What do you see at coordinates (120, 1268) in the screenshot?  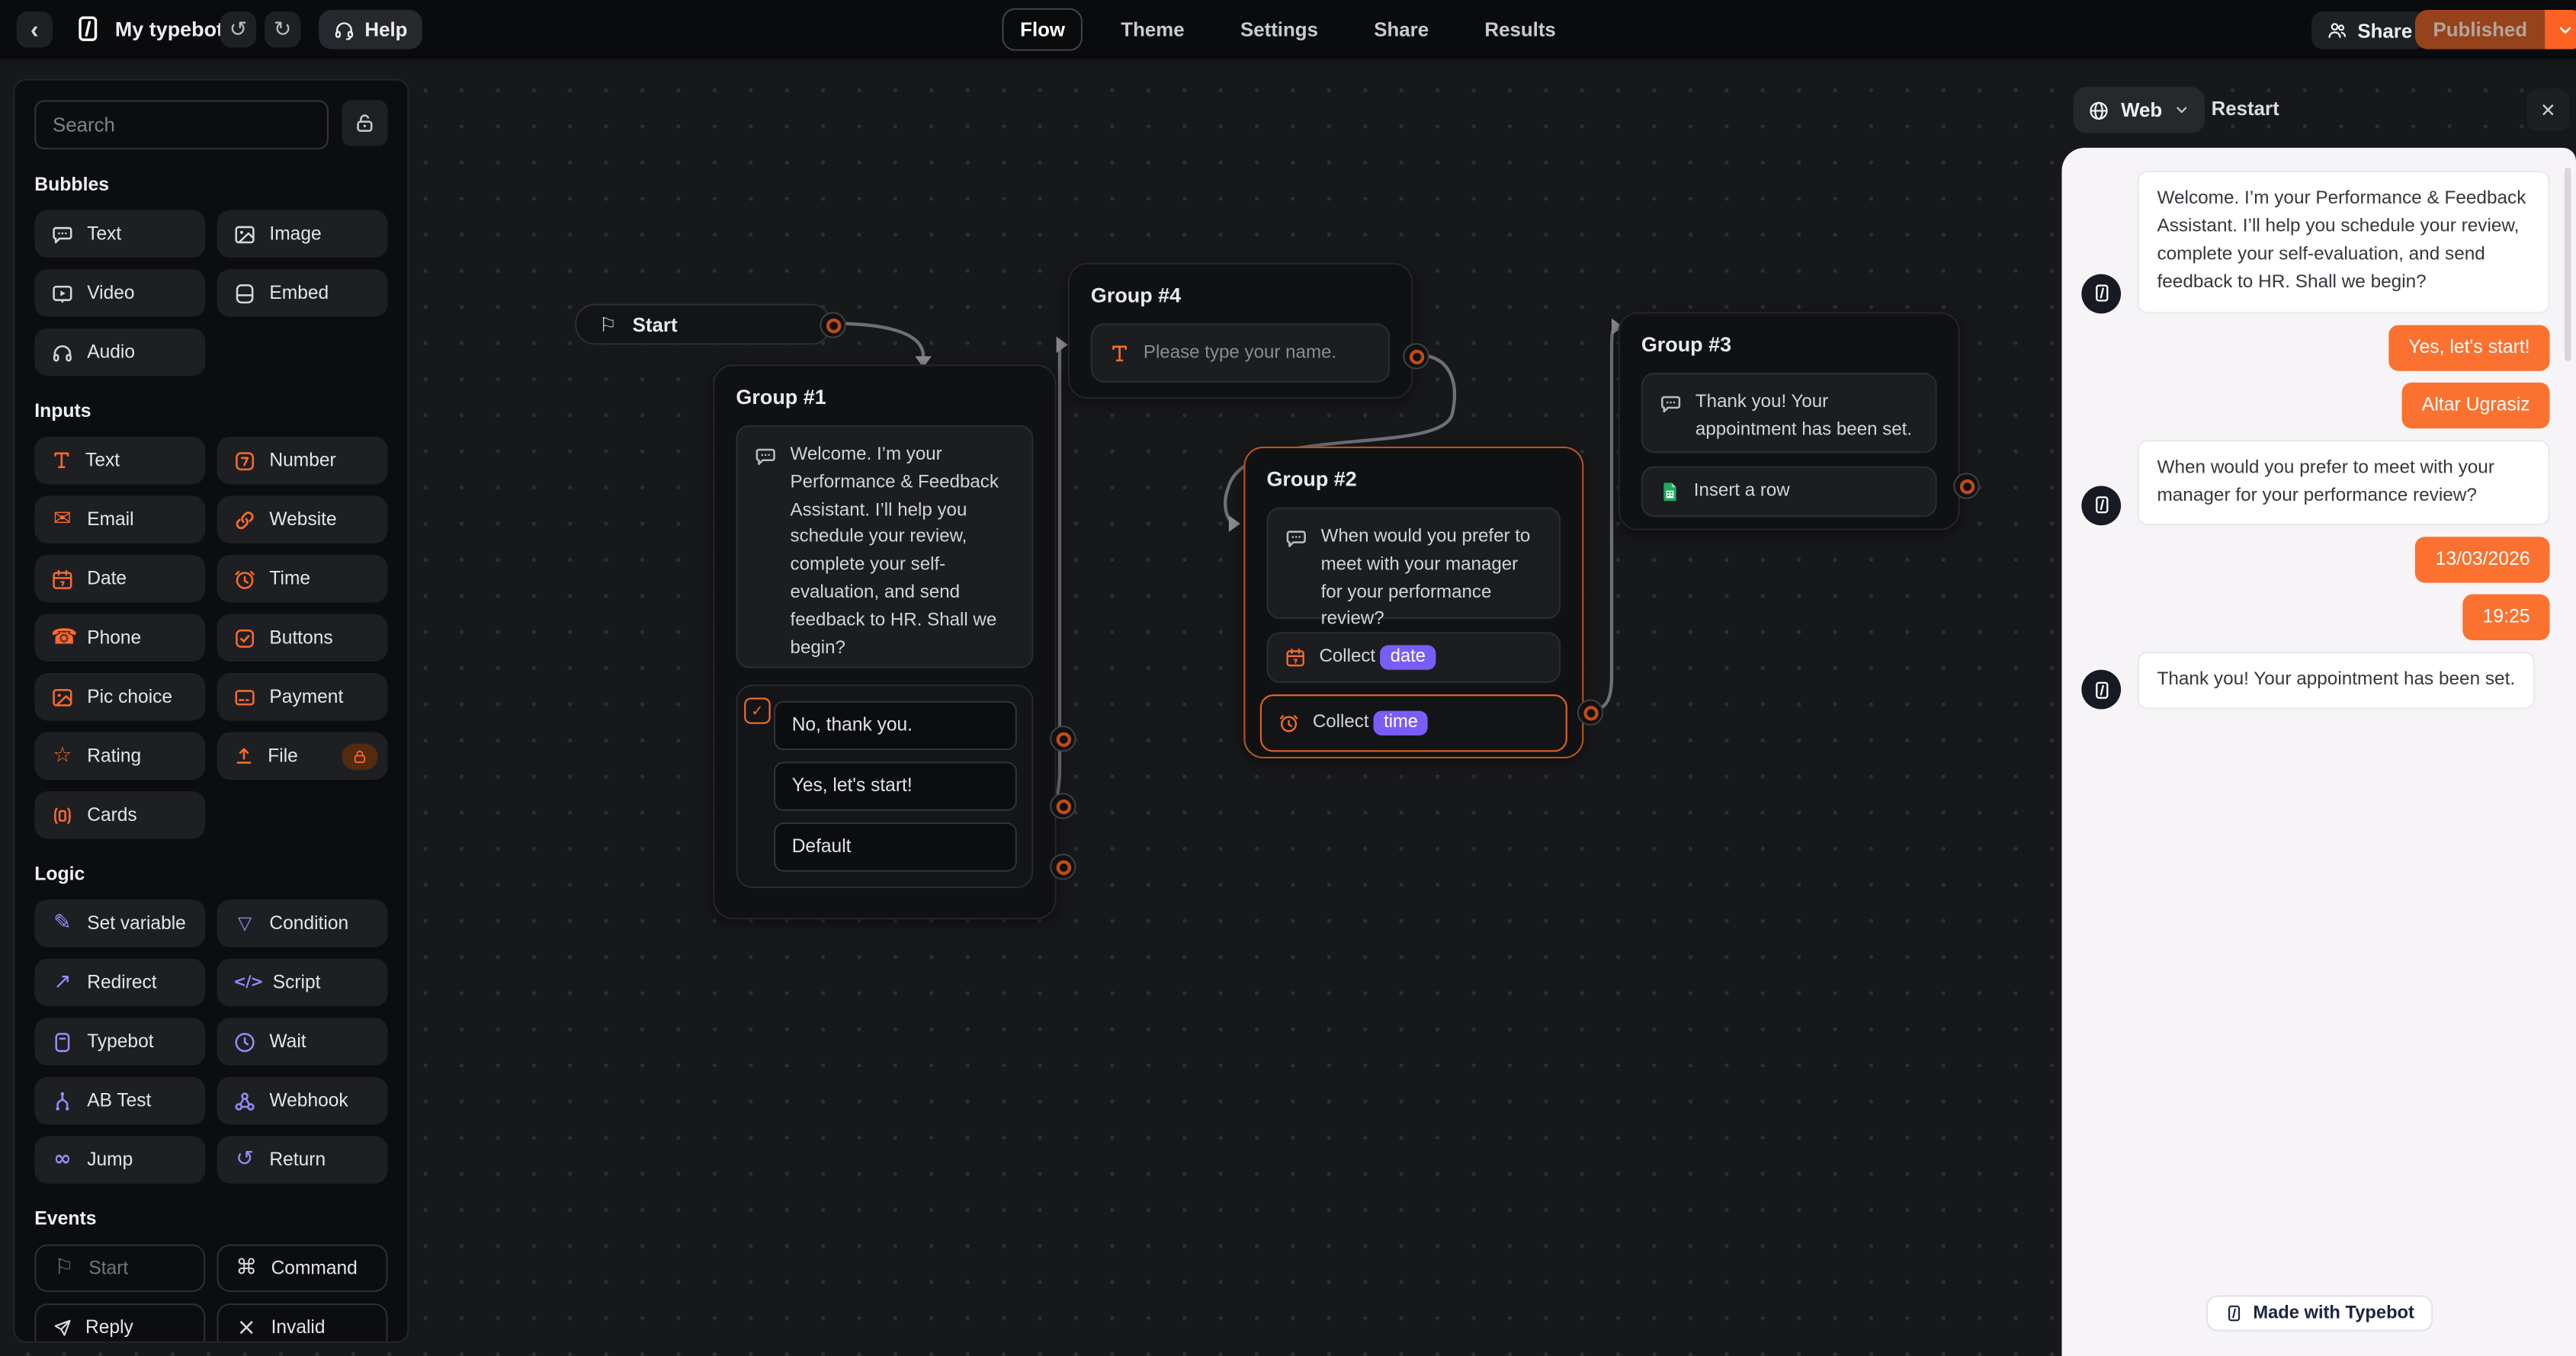 I see `sidebar-item-start-event: ⚐ Start` at bounding box center [120, 1268].